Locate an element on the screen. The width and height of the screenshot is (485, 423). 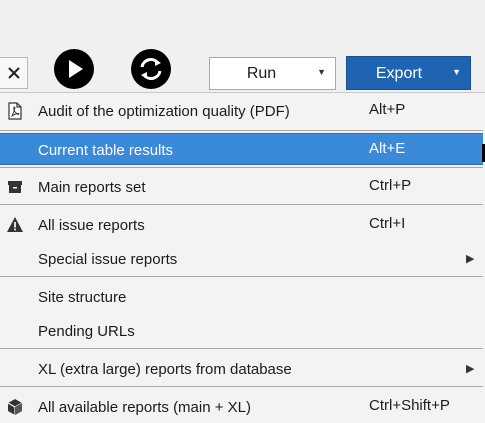
menu-item-label: Current table results is located at coordinates (106, 150).